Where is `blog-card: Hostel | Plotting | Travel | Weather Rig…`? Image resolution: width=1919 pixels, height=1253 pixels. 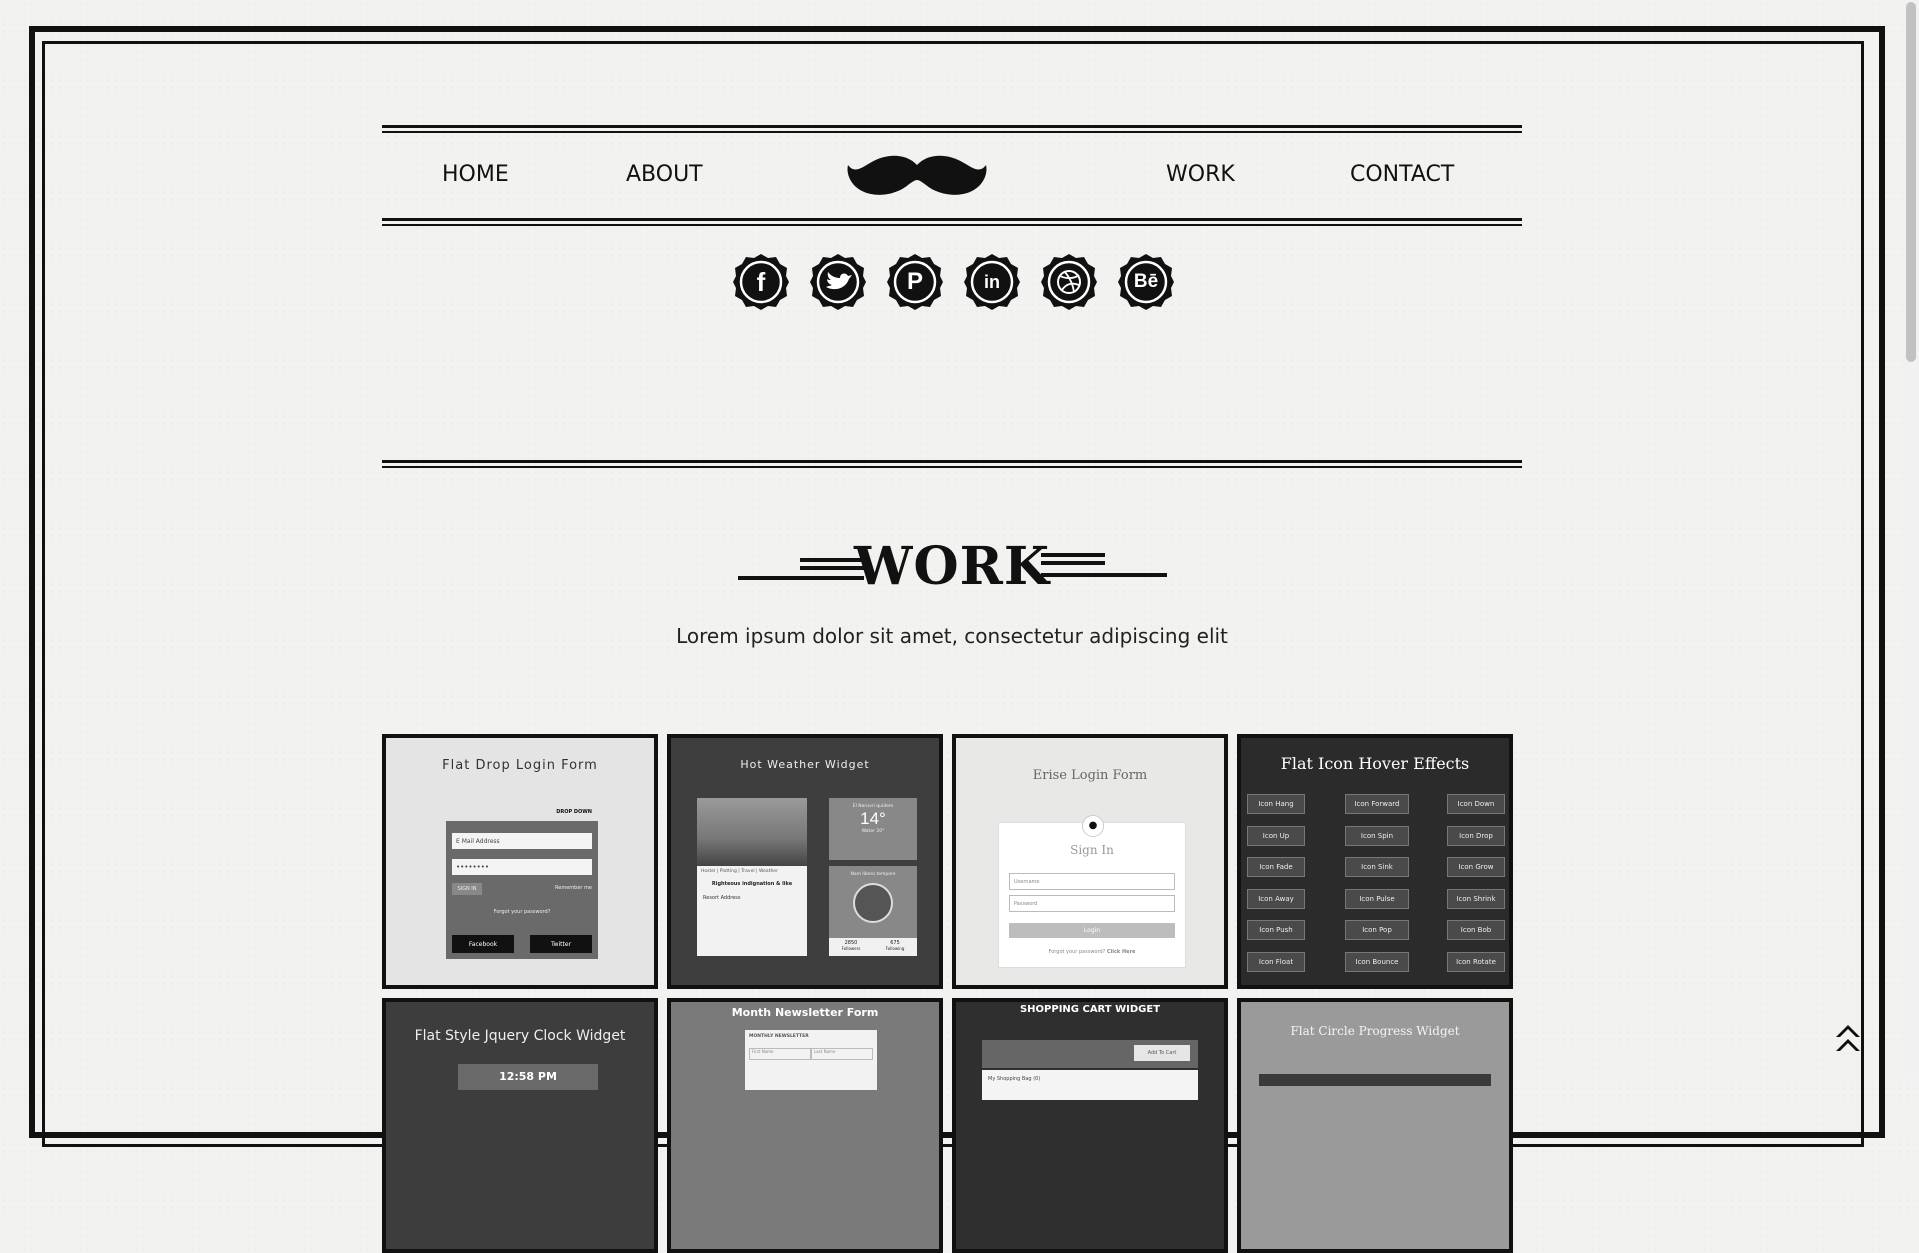 blog-card: Hostel | Plotting | Travel | Weather Rig… is located at coordinates (752, 877).